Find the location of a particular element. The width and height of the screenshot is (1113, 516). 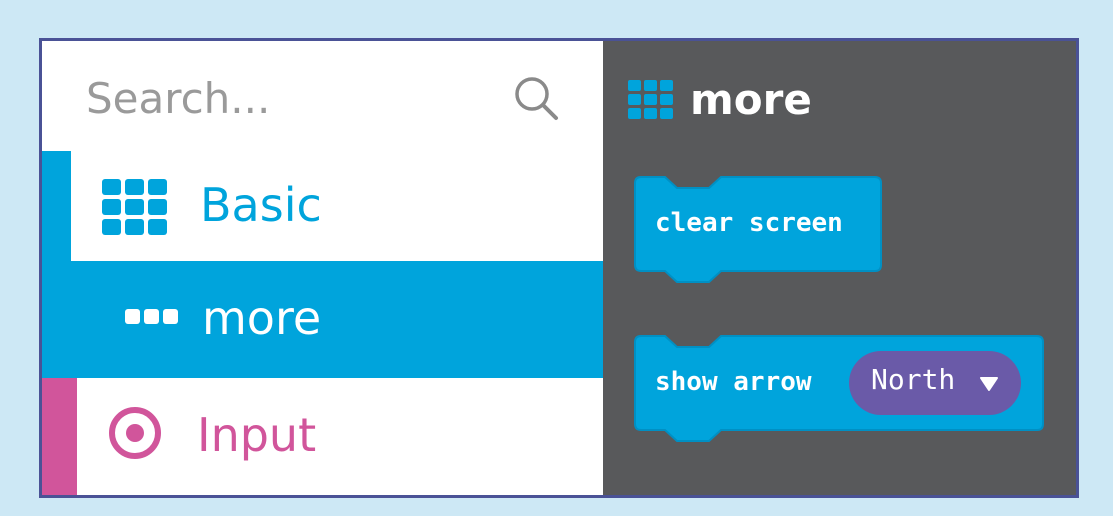

flyout-title: more is located at coordinates (751, 99).